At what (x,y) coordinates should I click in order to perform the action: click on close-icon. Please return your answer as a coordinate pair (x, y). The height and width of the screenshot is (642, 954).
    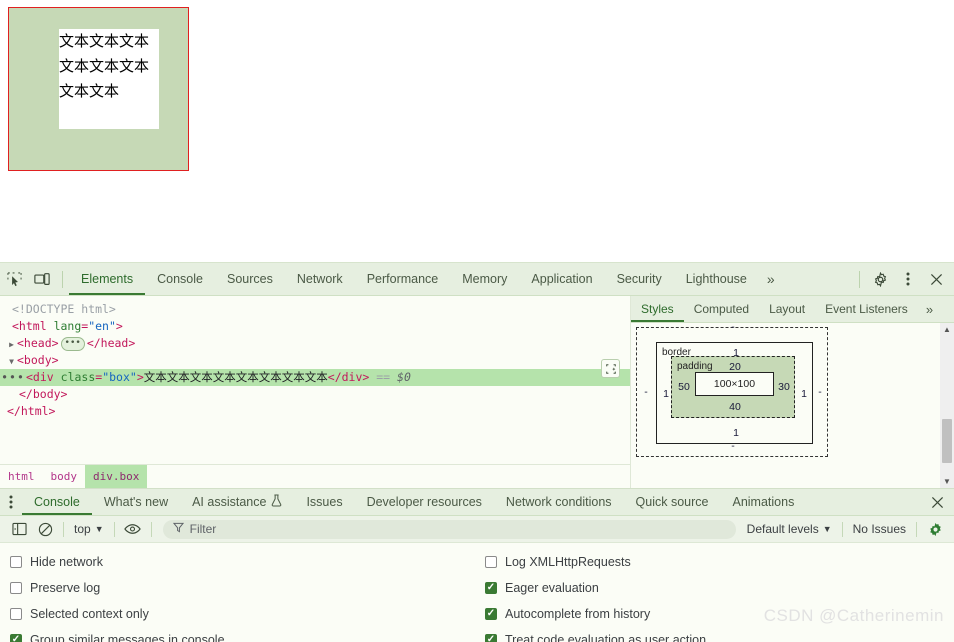
    Looking at the image, I should click on (936, 279).